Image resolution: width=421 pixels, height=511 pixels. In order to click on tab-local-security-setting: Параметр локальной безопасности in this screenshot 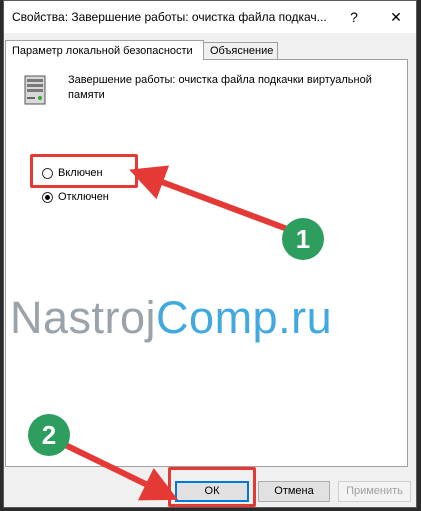, I will do `click(104, 50)`.